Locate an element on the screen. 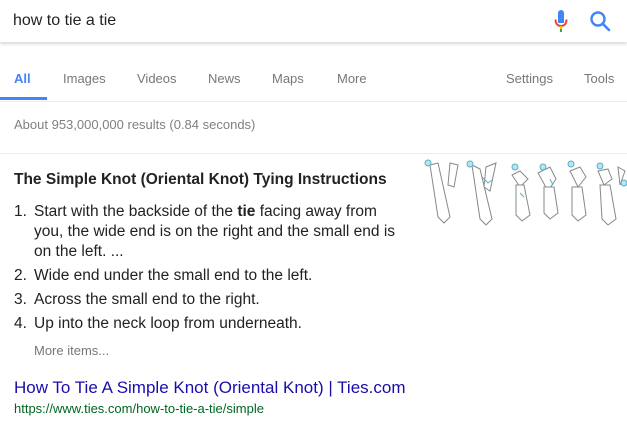  list-item: 3. Across the small end to the right. is located at coordinates (210, 300).